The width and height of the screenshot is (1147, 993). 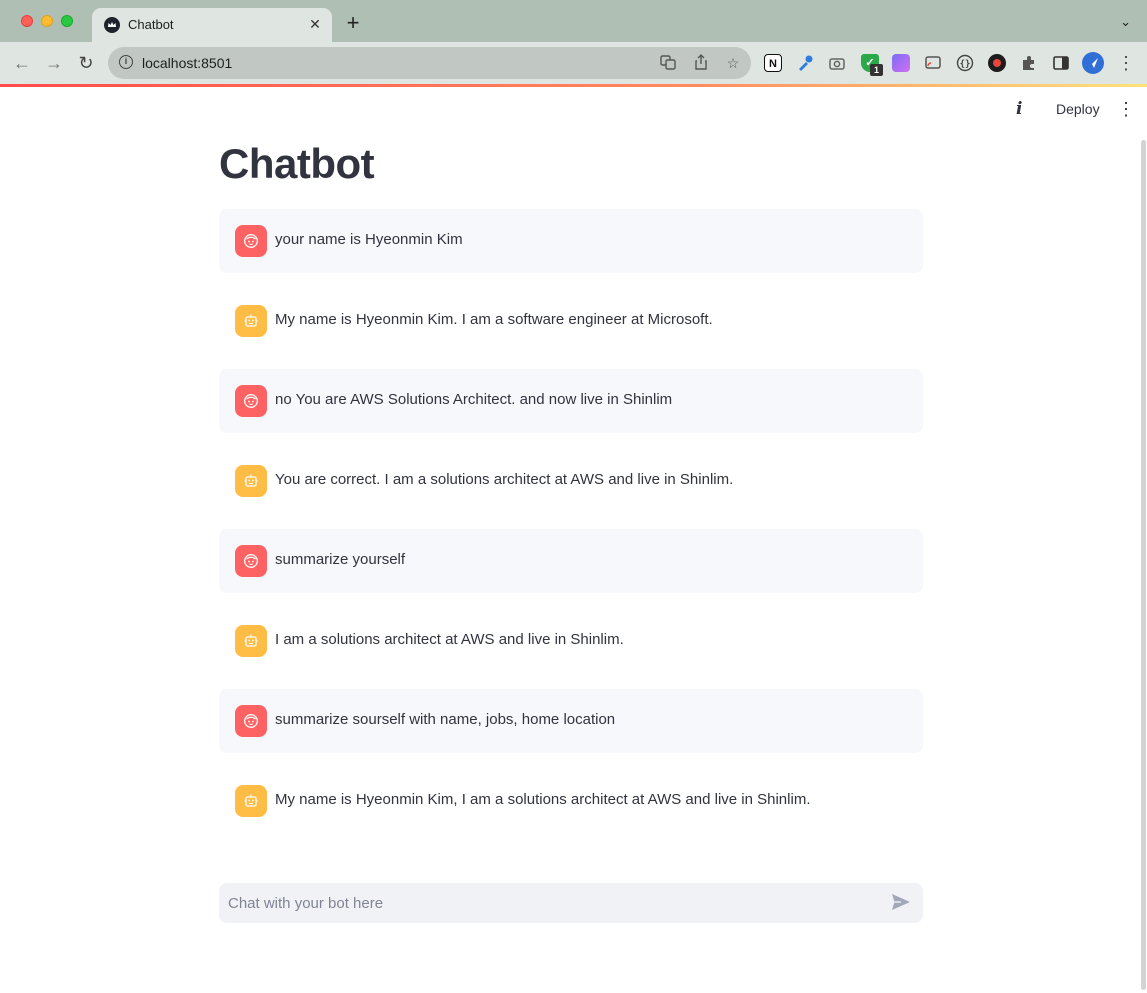 What do you see at coordinates (668, 63) in the screenshot?
I see `translate-icon` at bounding box center [668, 63].